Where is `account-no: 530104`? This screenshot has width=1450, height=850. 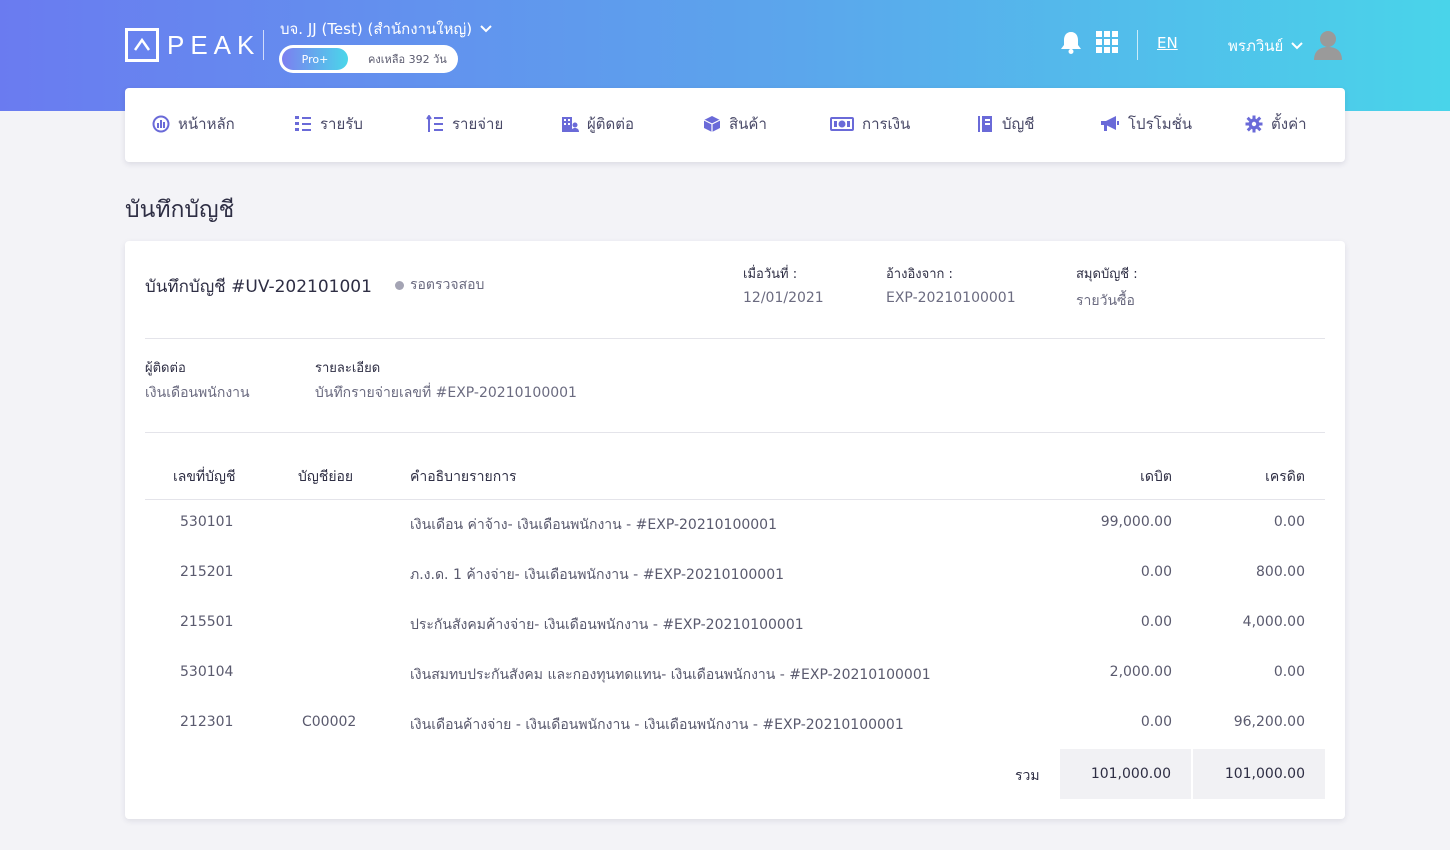 account-no: 530104 is located at coordinates (207, 672).